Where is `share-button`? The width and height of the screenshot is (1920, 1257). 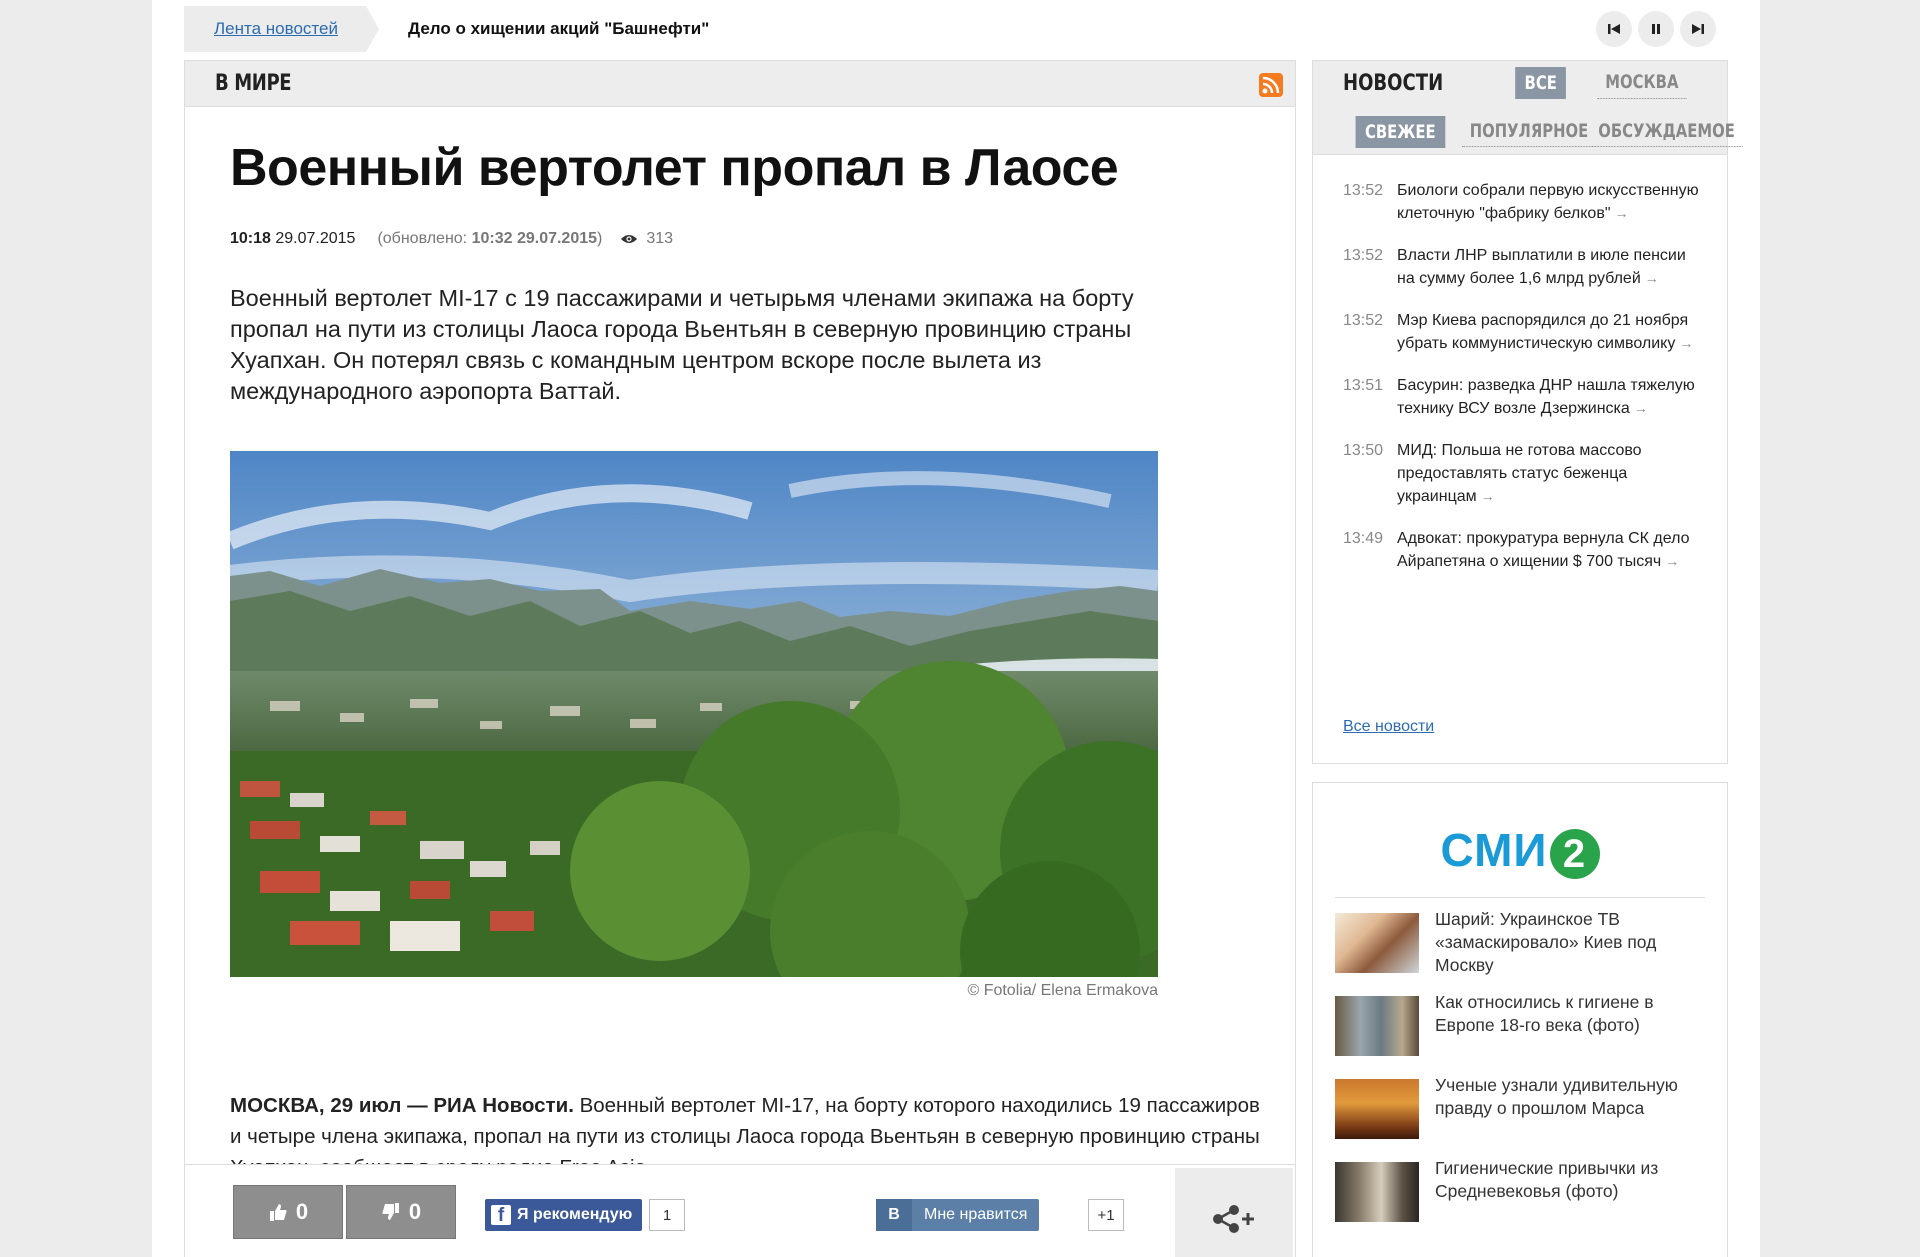 share-button is located at coordinates (1234, 1212).